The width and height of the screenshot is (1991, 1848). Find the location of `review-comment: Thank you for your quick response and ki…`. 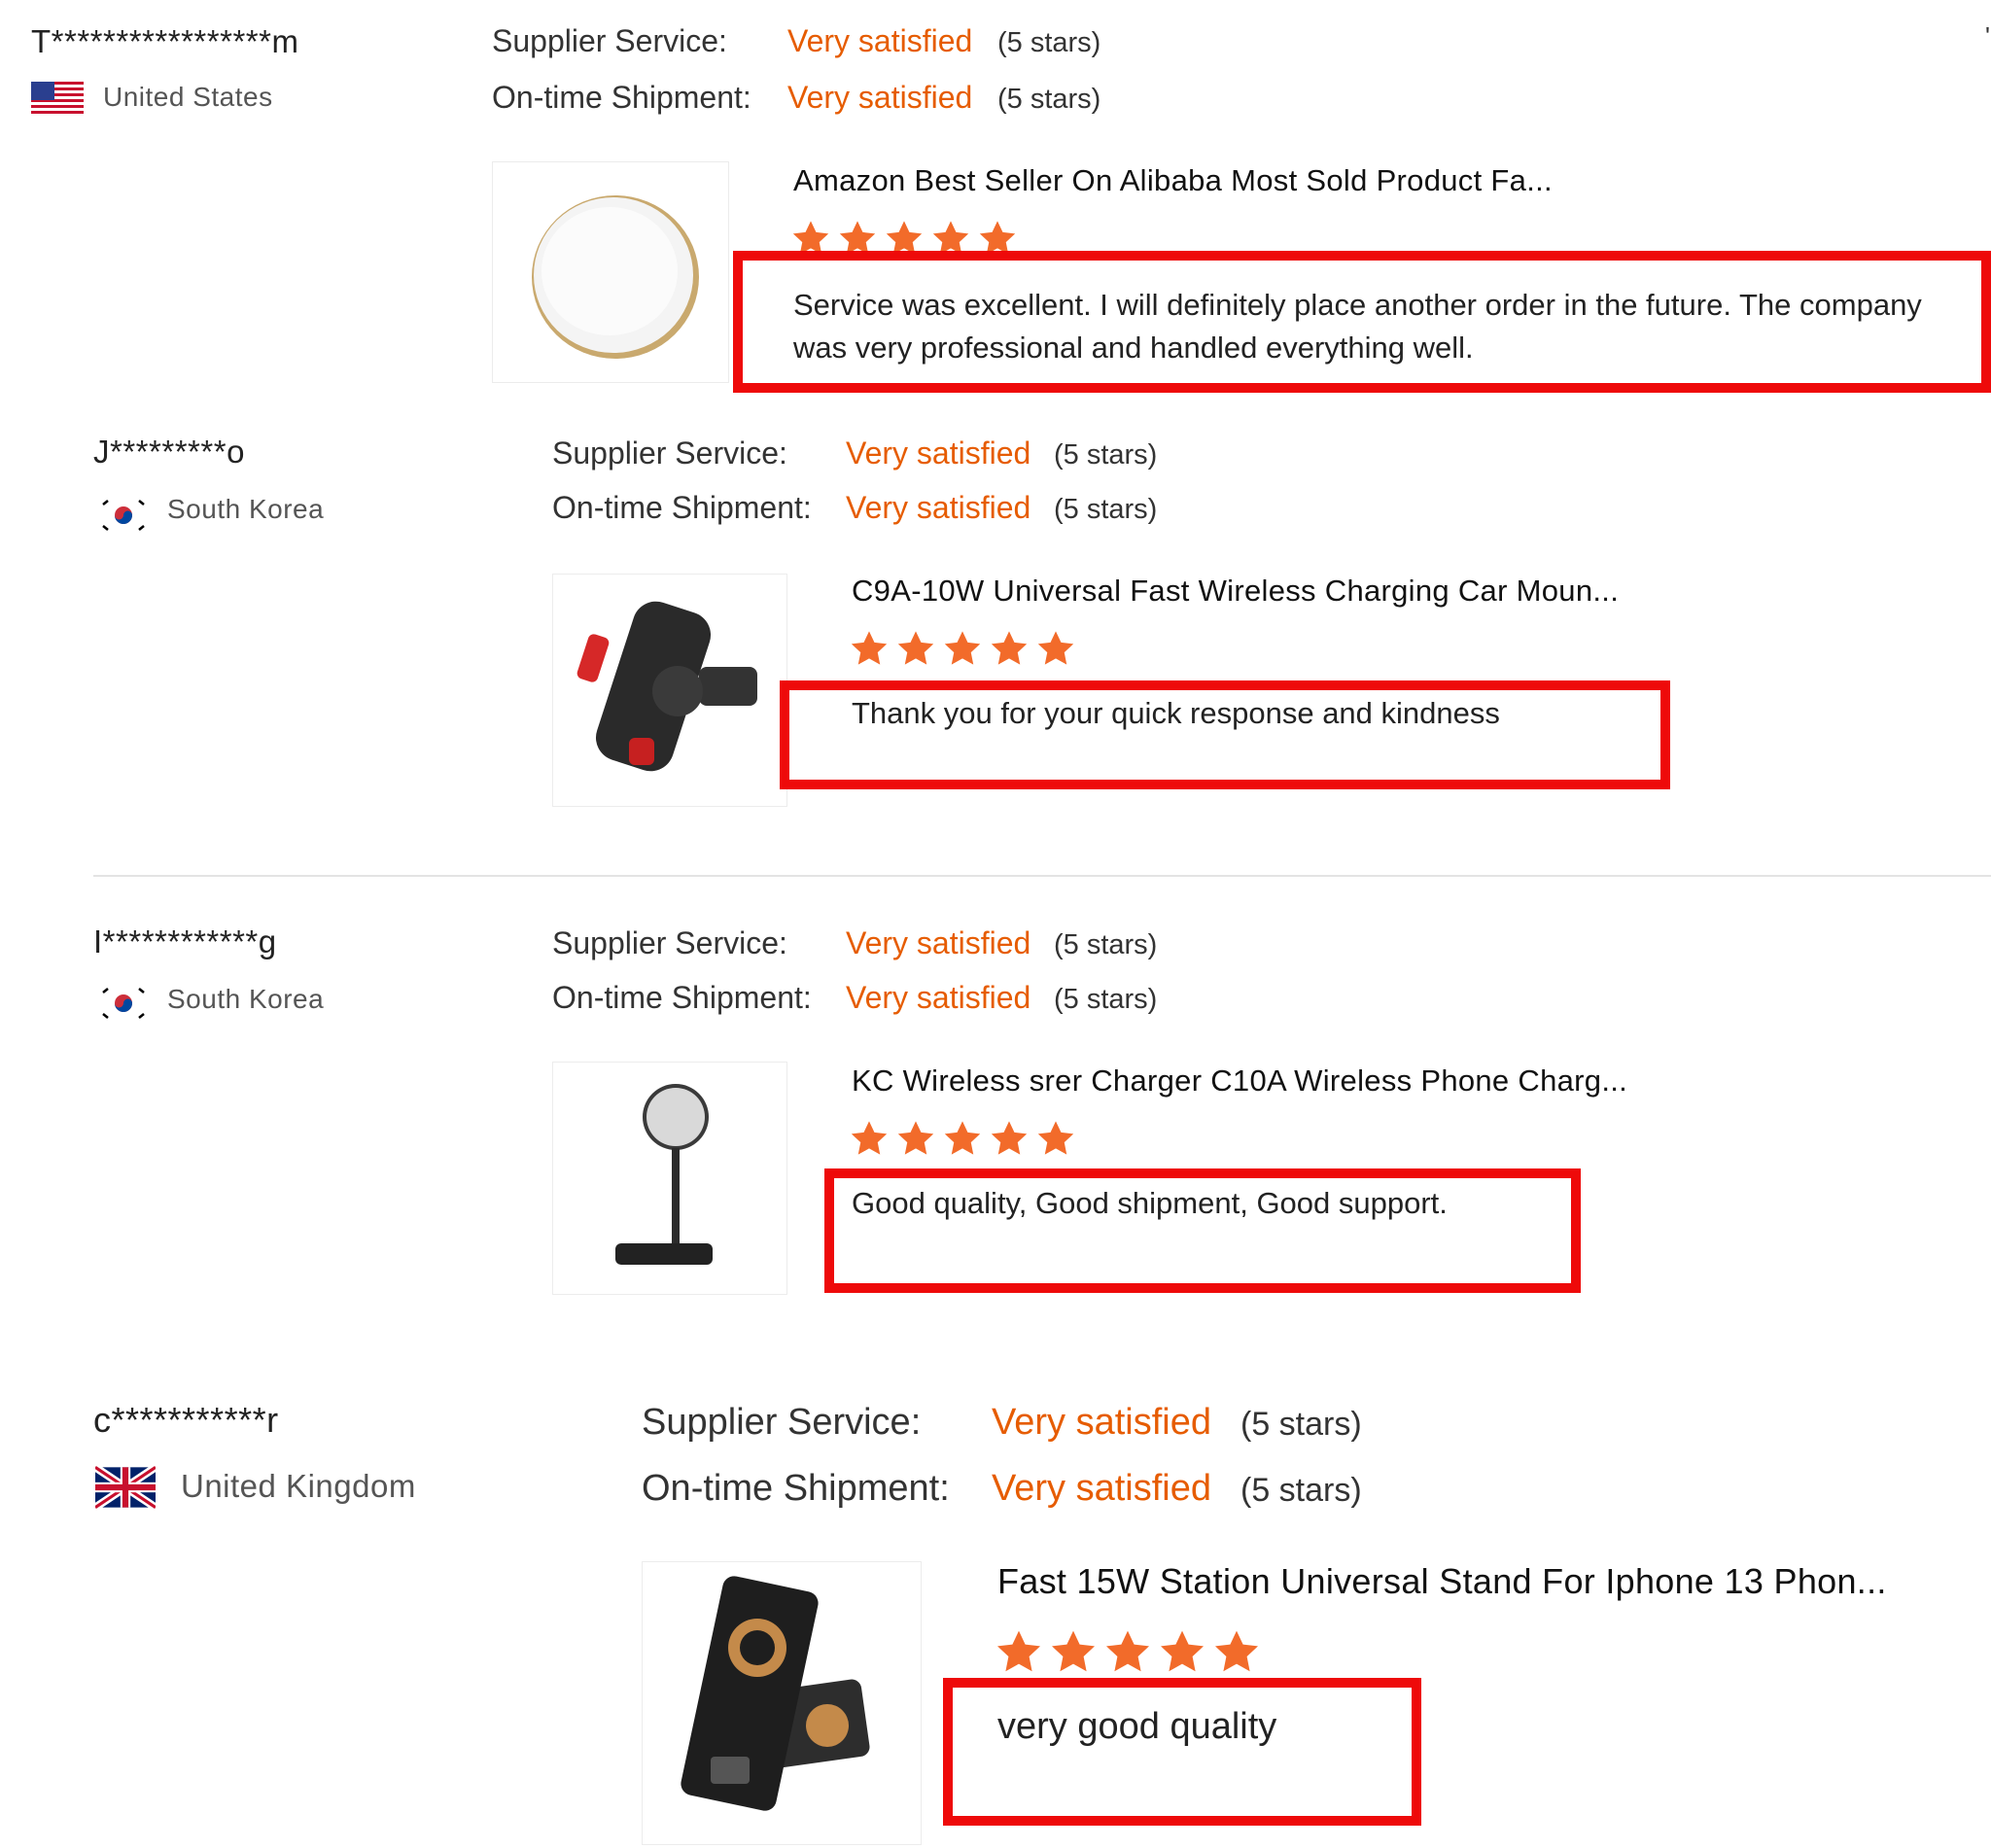

review-comment: Thank you for your quick response and ki… is located at coordinates (1176, 713).